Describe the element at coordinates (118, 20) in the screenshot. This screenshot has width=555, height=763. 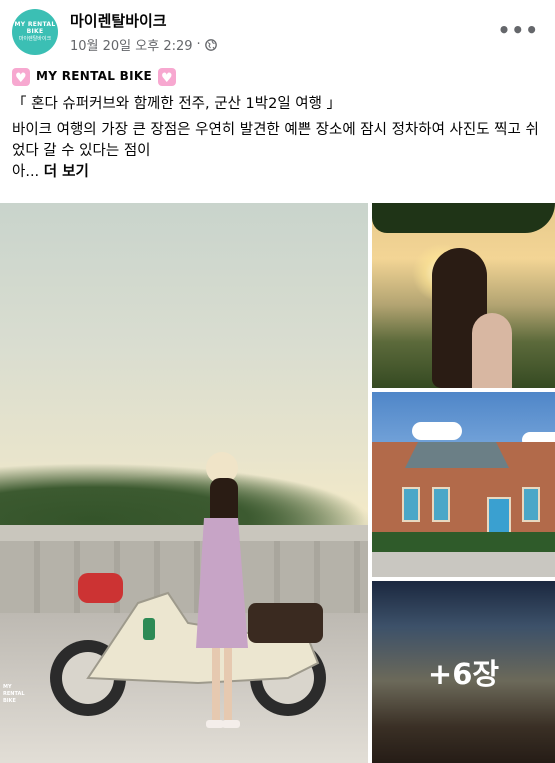
I see `page-name: 마이렌탈바이크` at that location.